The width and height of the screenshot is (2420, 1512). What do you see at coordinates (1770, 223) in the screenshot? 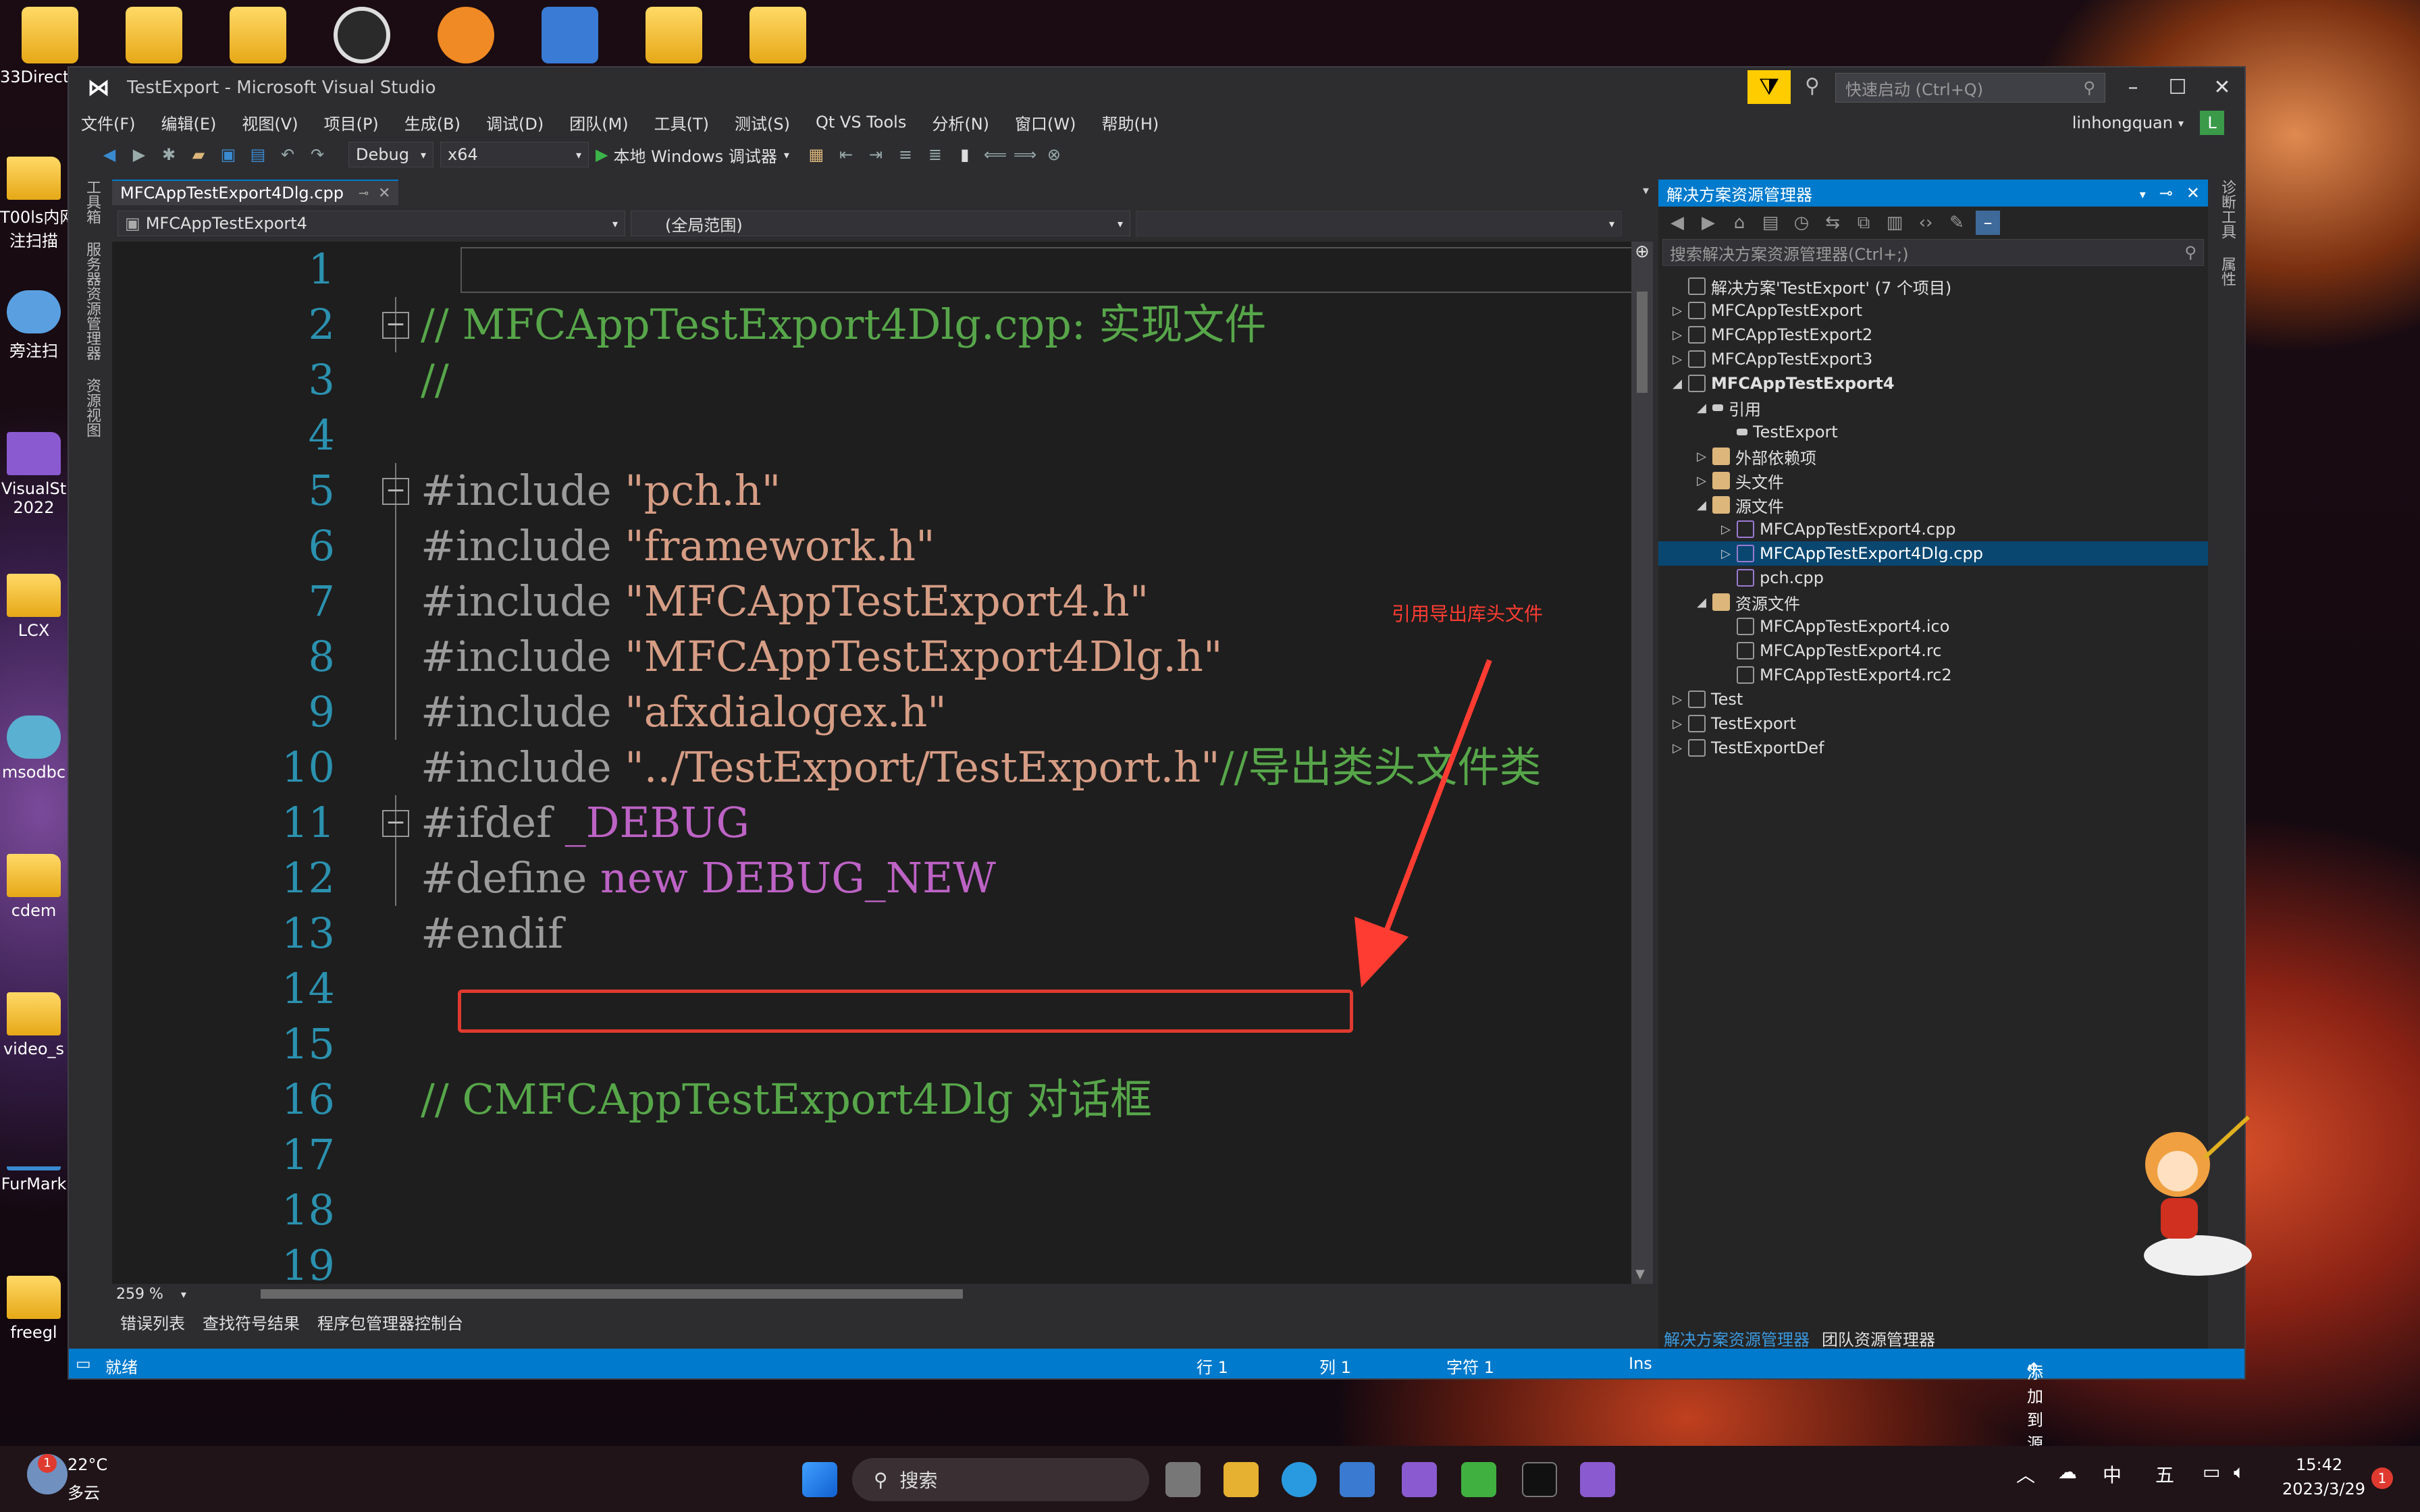
I see `switch-views-icon: ▤` at bounding box center [1770, 223].